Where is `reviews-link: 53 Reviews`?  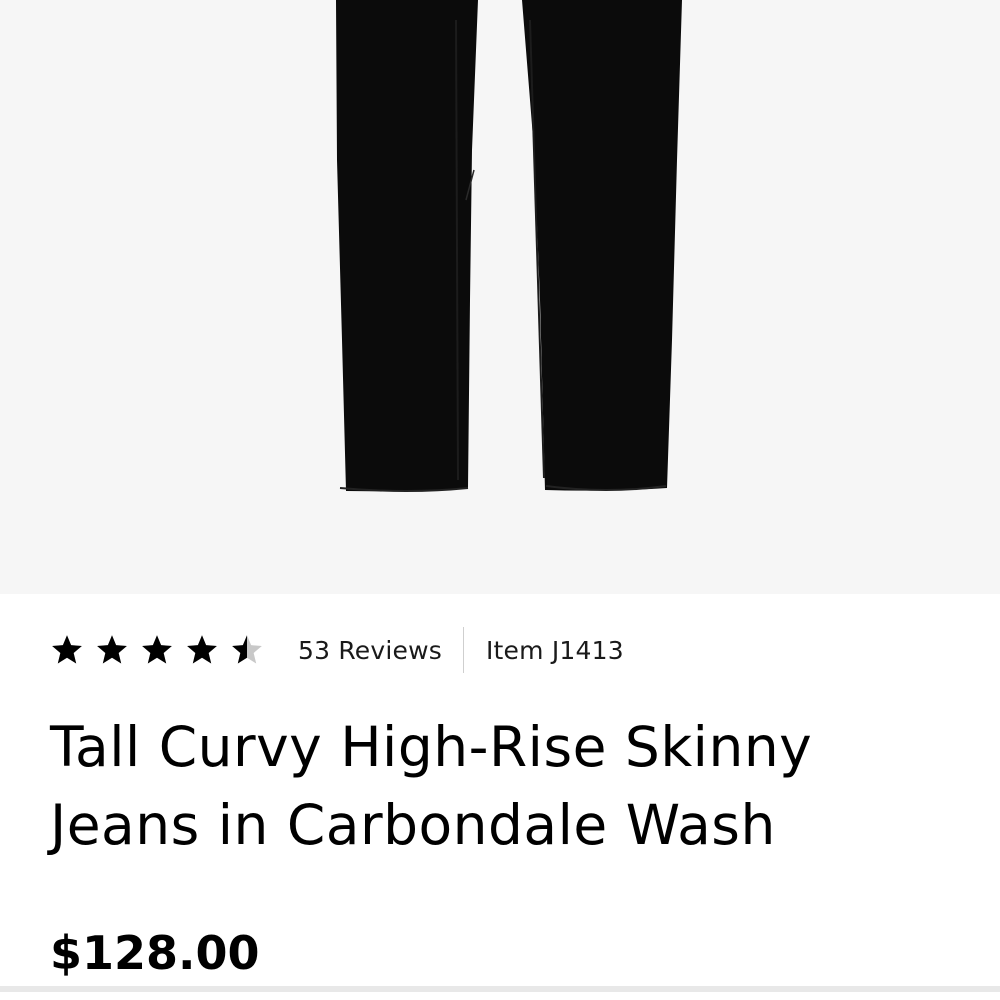 reviews-link: 53 Reviews is located at coordinates (370, 650).